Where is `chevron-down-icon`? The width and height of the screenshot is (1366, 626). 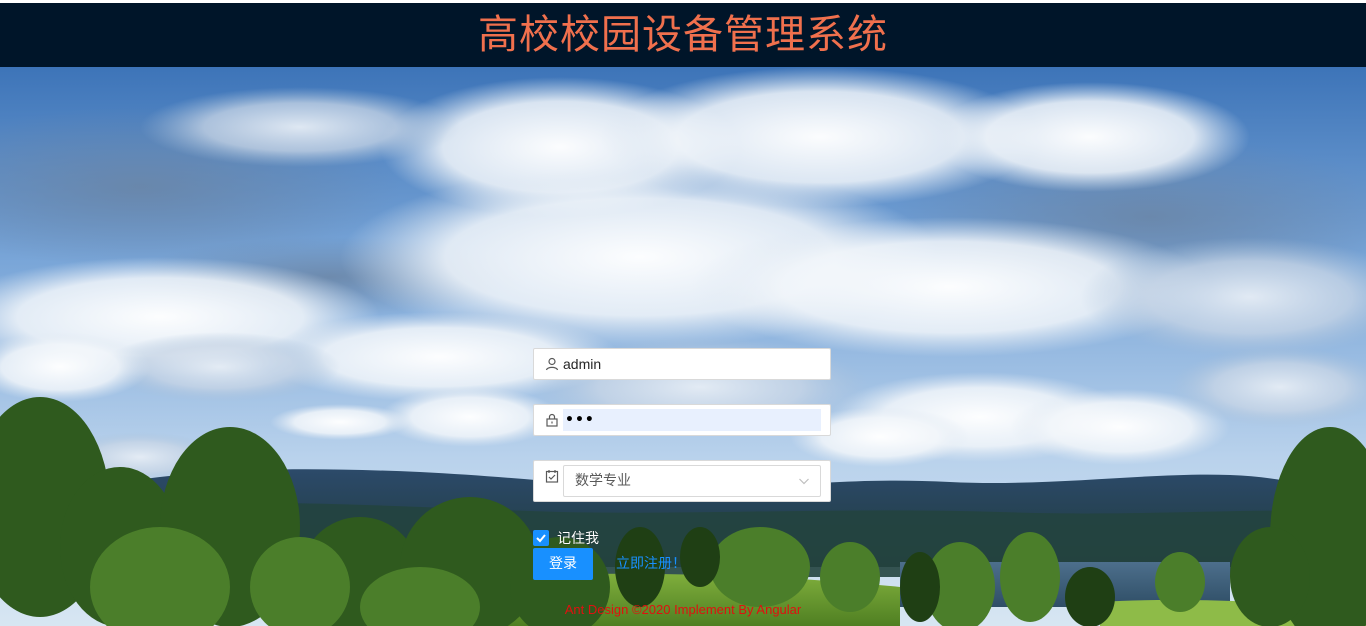 chevron-down-icon is located at coordinates (804, 481).